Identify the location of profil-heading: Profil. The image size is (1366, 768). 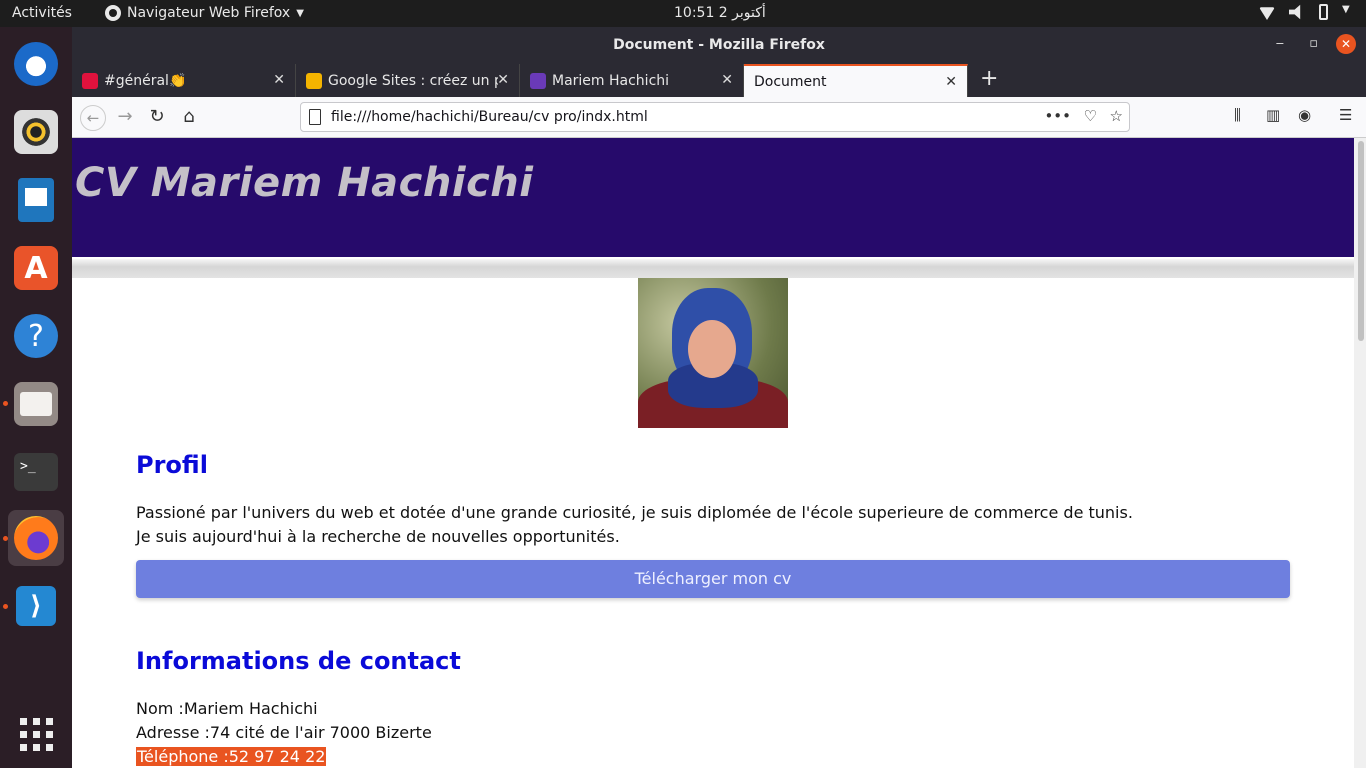
(172, 465).